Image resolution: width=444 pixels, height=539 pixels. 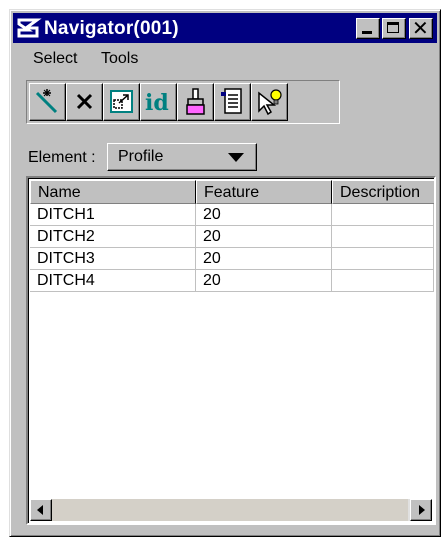 I want to click on paint-button, so click(x=195, y=102).